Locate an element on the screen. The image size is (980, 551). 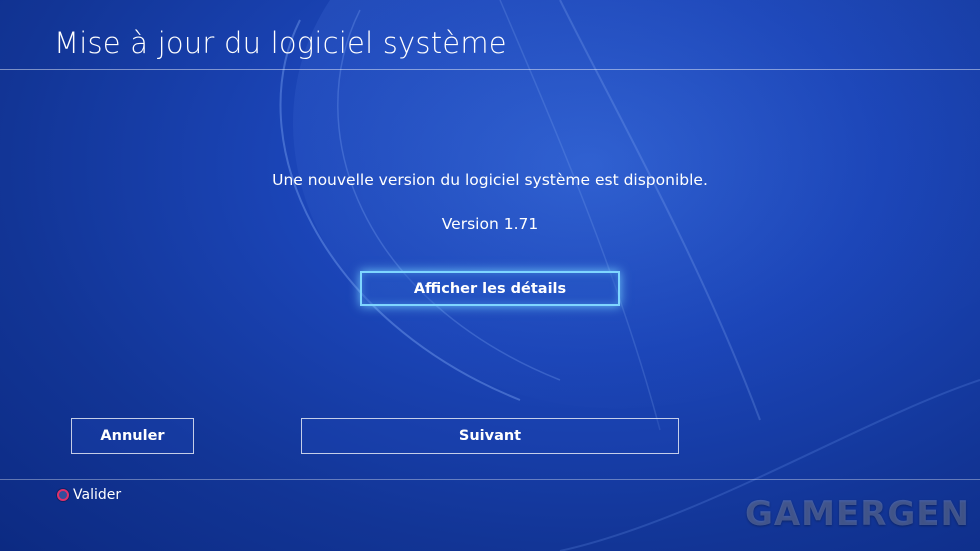
header-divider is located at coordinates (490, 69).